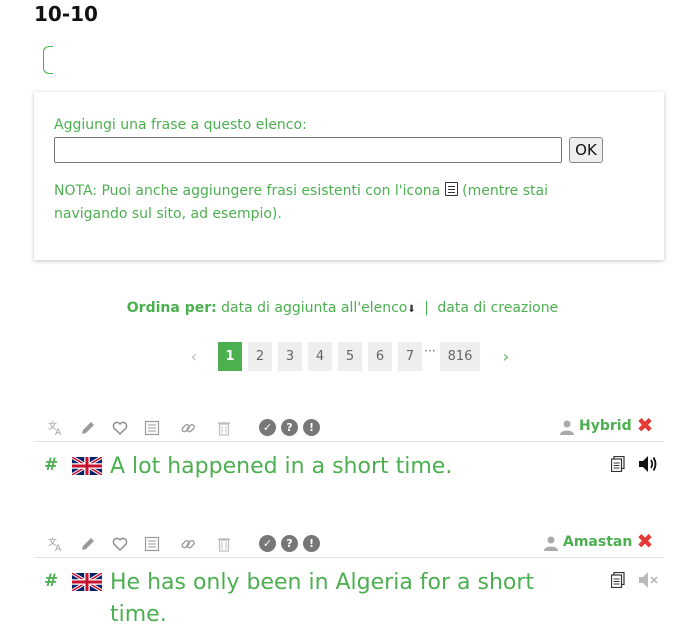  I want to click on next-page-button: ›, so click(506, 356).